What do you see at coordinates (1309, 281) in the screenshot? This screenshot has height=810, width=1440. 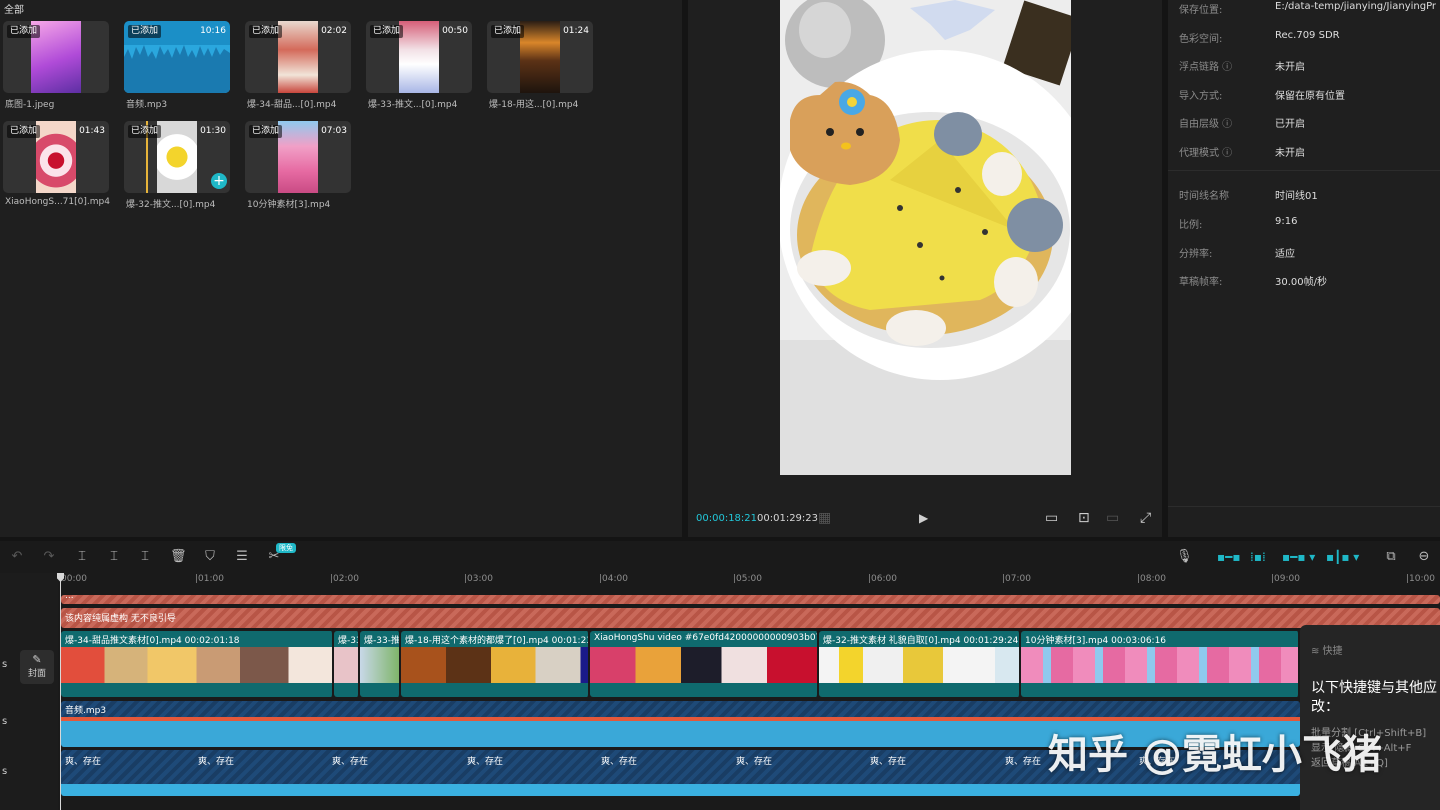 I see `prop-frame-rate: 草稿帧率: 30.00帧/秒` at bounding box center [1309, 281].